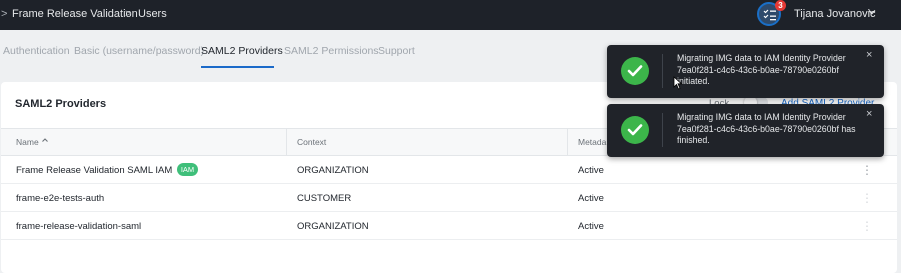 This screenshot has width=901, height=273. I want to click on tab-saml2-providers: SAML2 Providers, so click(242, 51).